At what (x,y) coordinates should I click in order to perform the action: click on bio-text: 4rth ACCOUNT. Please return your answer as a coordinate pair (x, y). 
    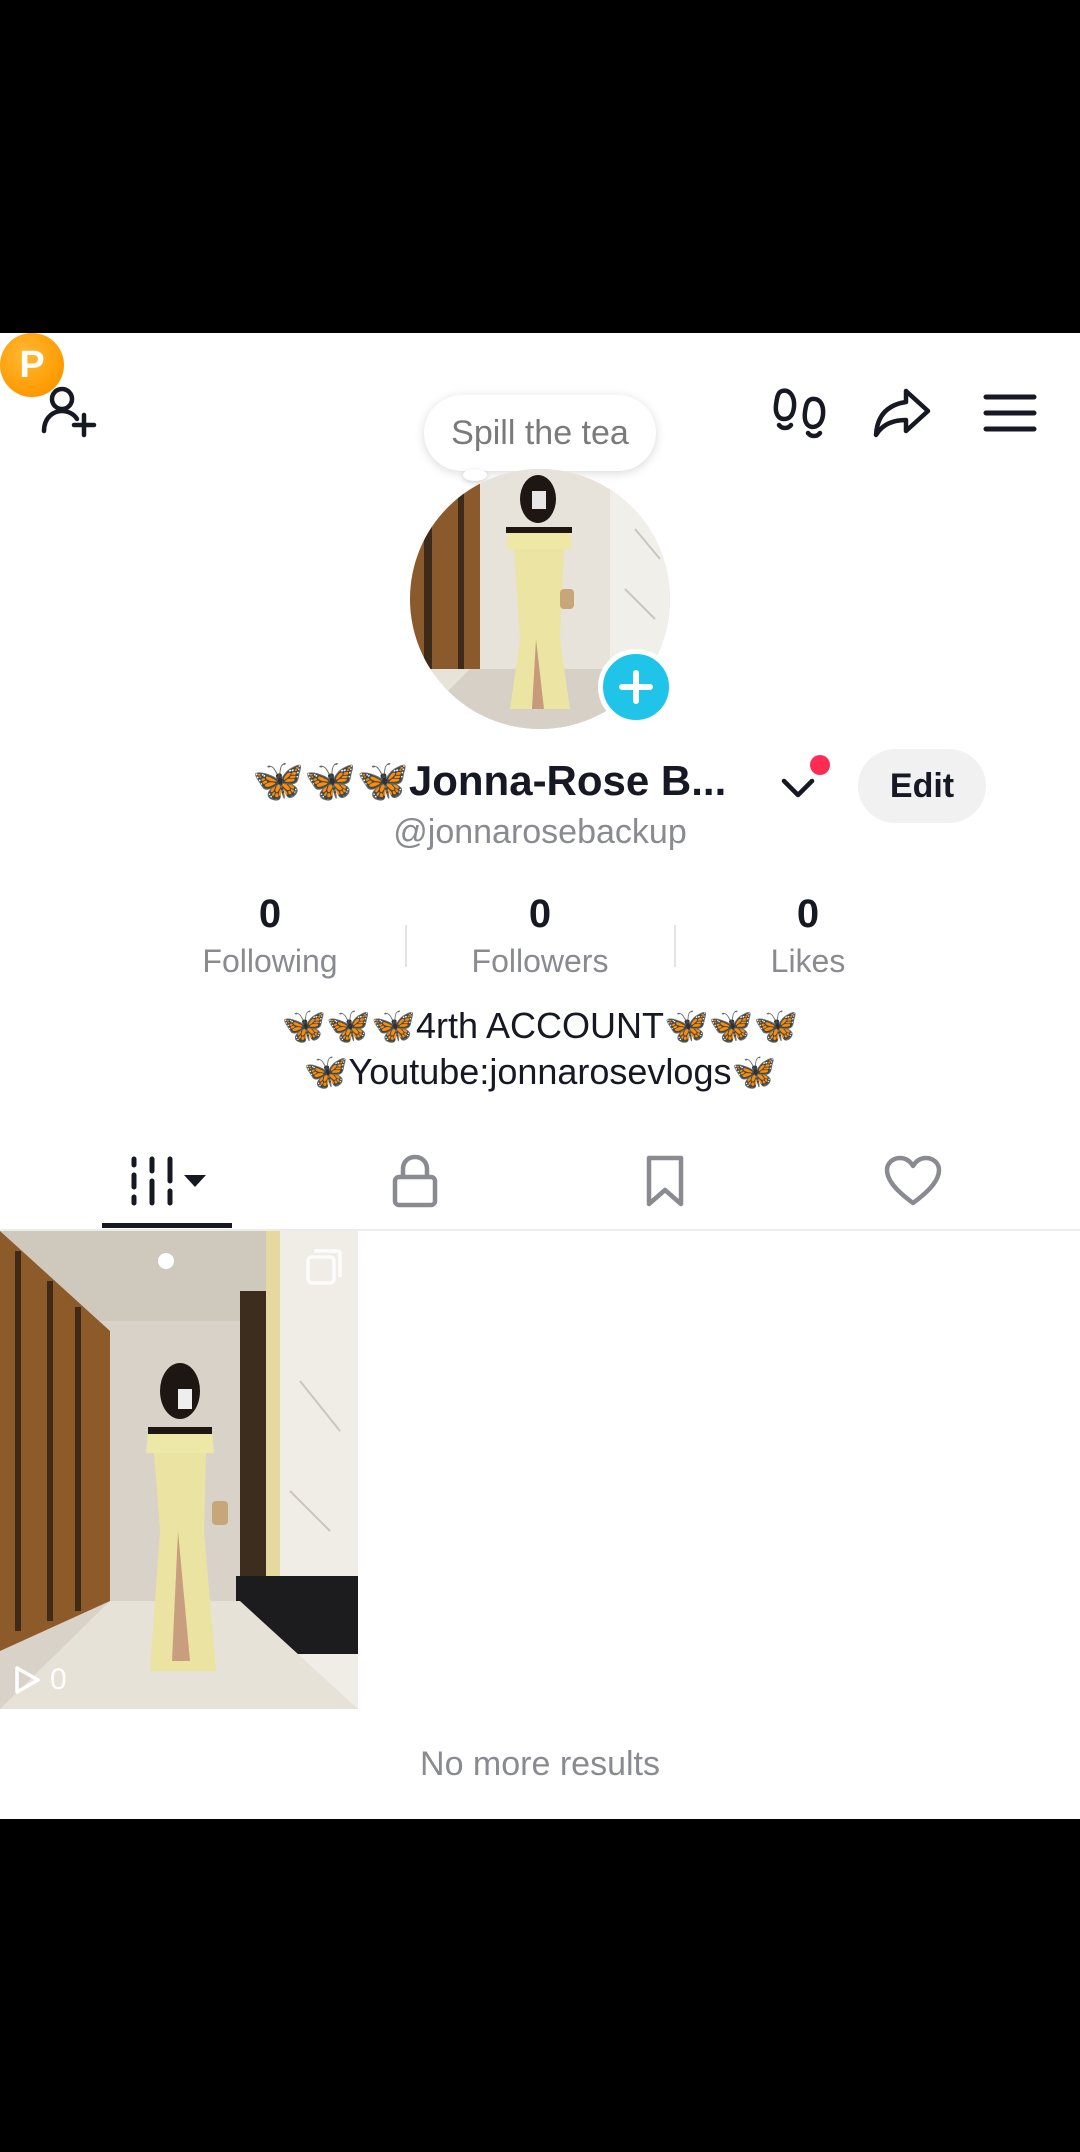
    Looking at the image, I should click on (540, 1025).